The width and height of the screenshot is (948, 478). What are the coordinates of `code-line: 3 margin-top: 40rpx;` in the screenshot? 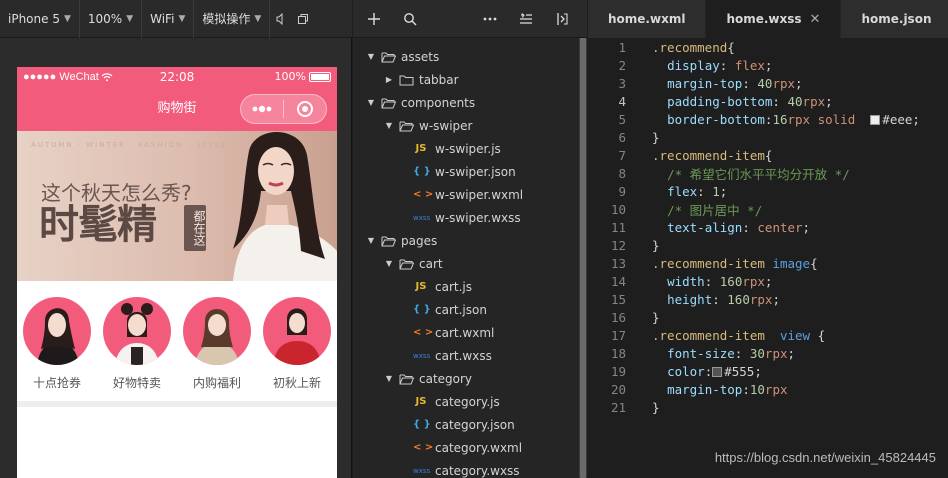 It's located at (768, 83).